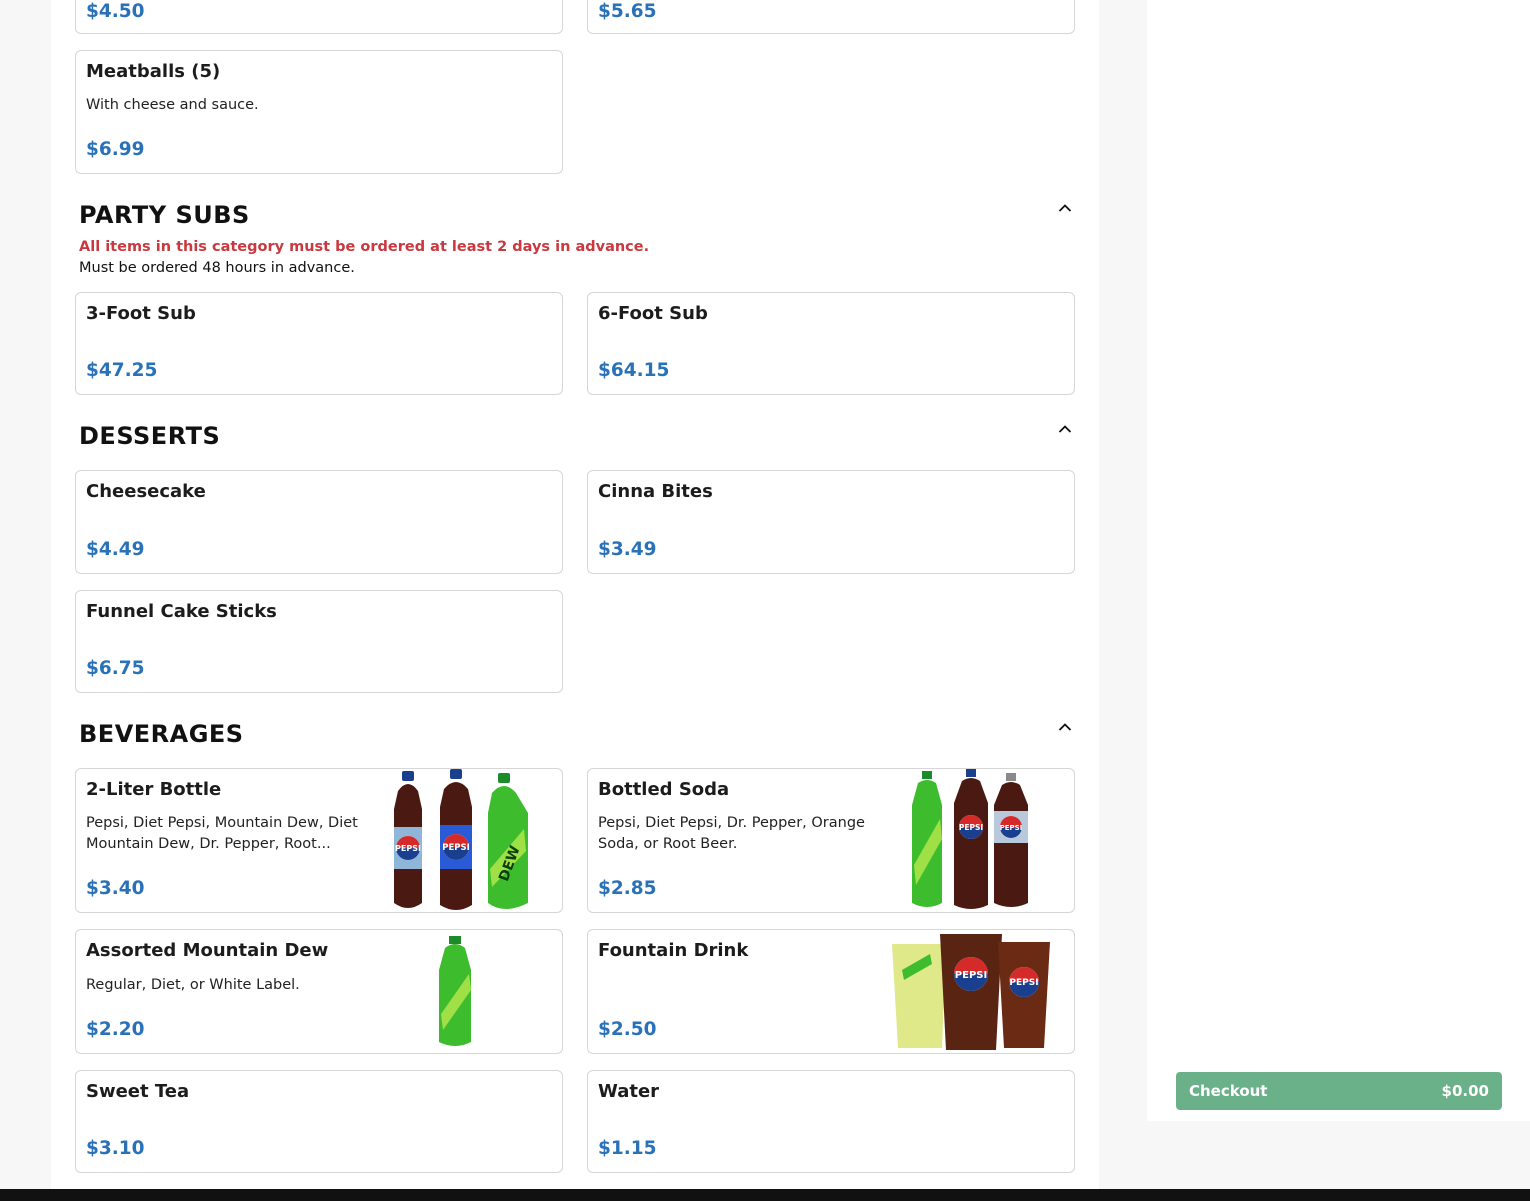 This screenshot has width=1530, height=1201. What do you see at coordinates (122, 370) in the screenshot?
I see `item-price: $47.25` at bounding box center [122, 370].